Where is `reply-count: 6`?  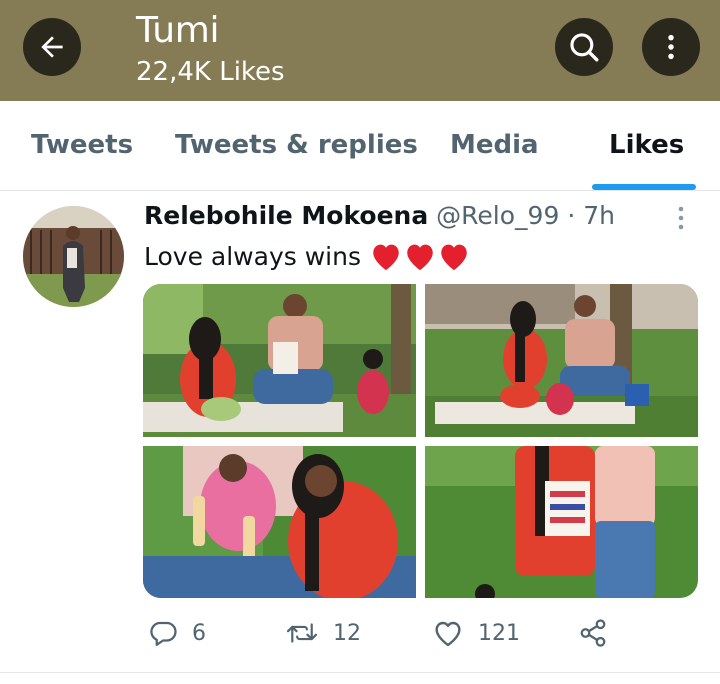 reply-count: 6 is located at coordinates (199, 633).